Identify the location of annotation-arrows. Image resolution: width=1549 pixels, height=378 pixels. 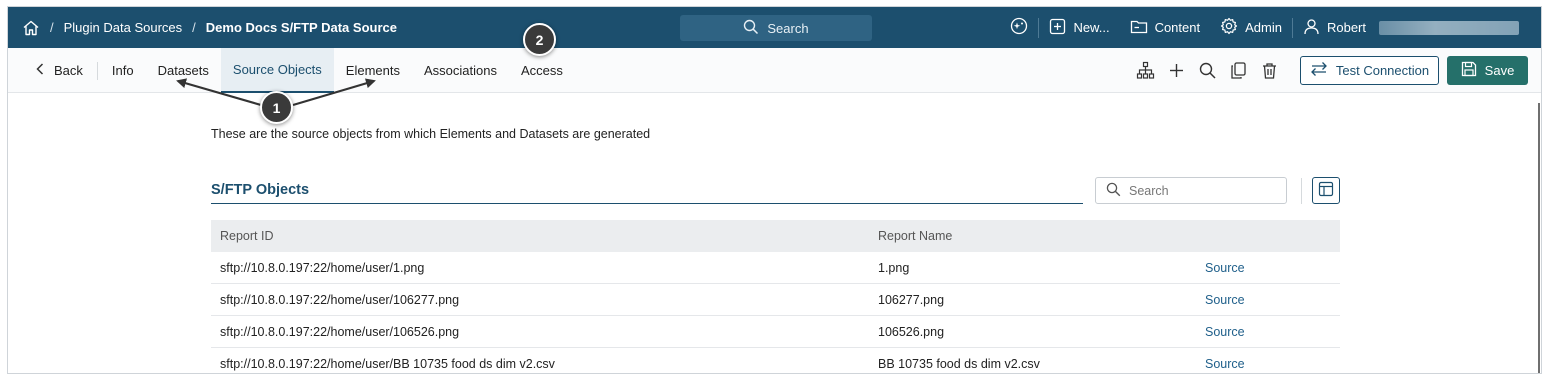
(276, 92).